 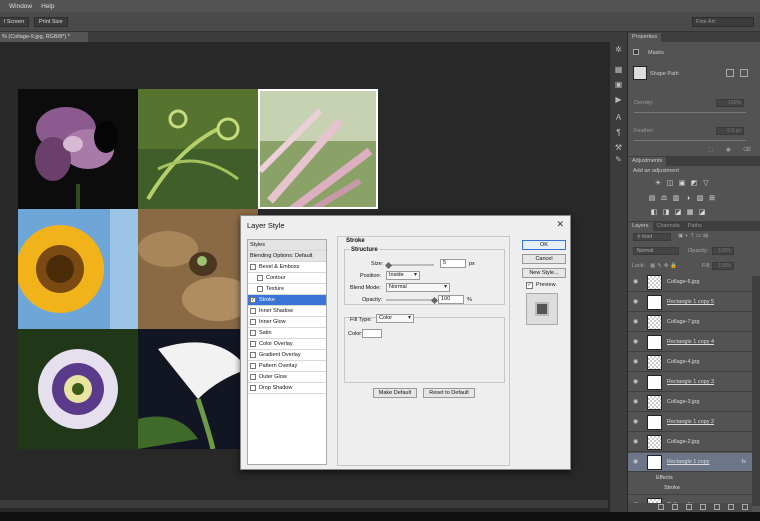 What do you see at coordinates (618, 117) in the screenshot?
I see `character-icon: A` at bounding box center [618, 117].